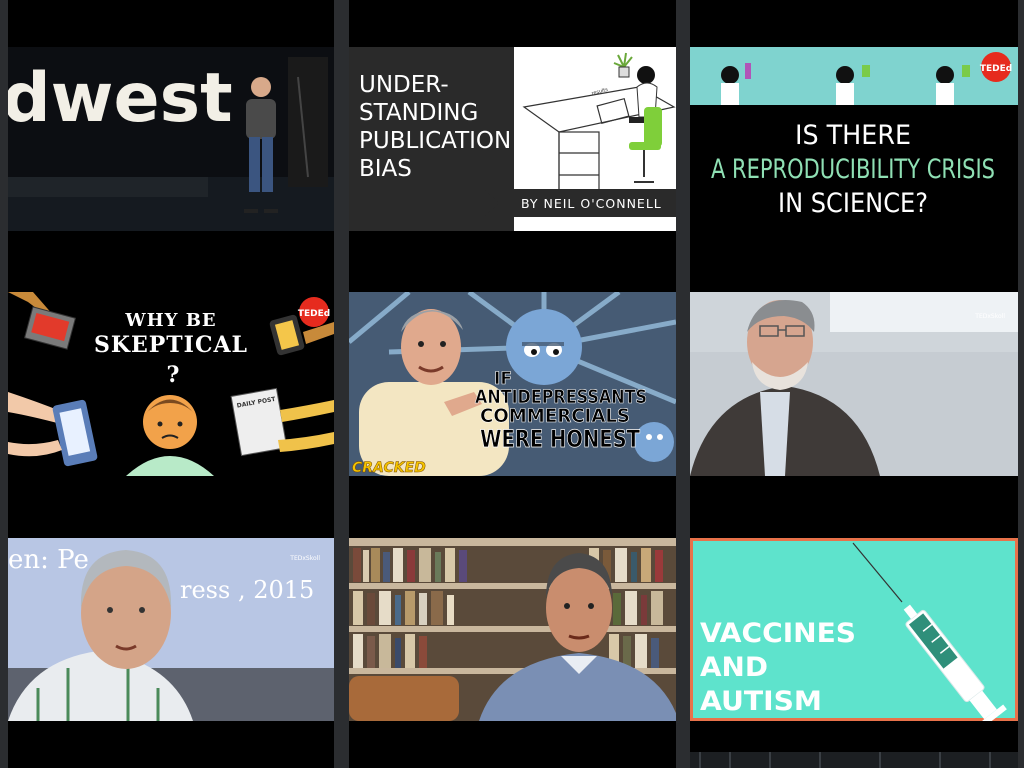 This screenshot has width=1024, height=768. I want to click on title-line-2: STANDING, so click(418, 113).